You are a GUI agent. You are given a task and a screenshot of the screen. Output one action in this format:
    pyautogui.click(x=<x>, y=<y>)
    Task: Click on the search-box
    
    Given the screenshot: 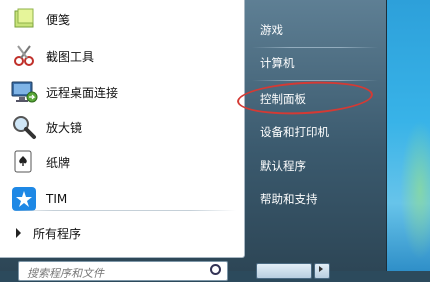 What is the action you would take?
    pyautogui.click(x=123, y=271)
    